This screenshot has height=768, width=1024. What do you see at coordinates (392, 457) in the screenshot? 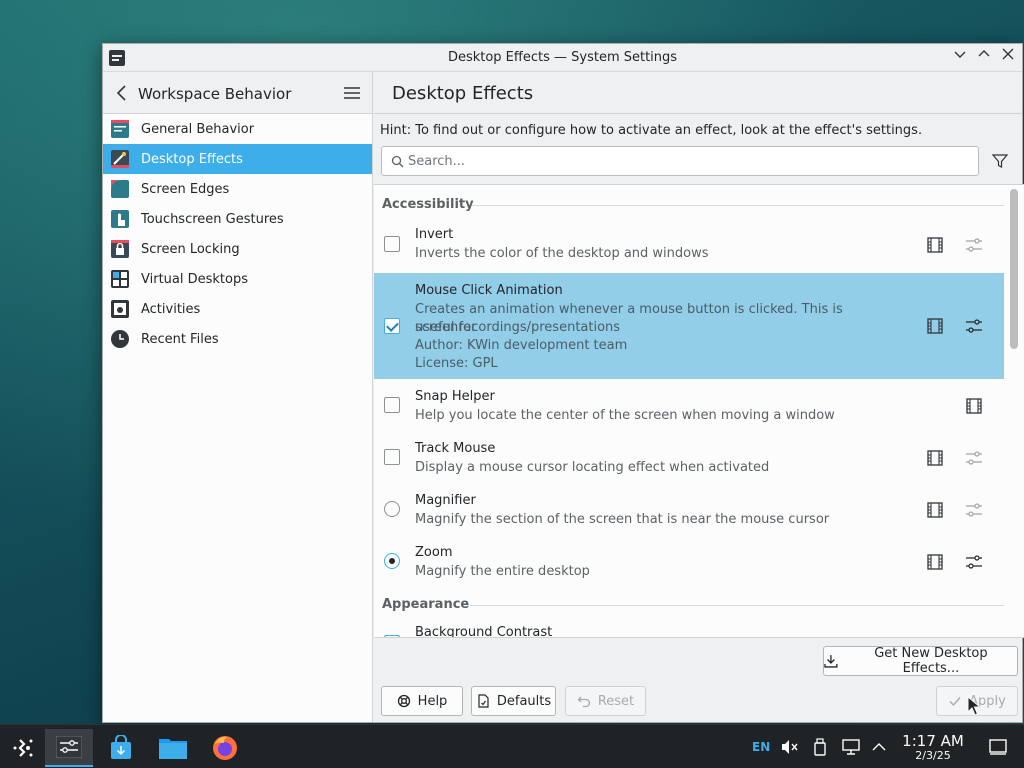
I see `track-mouse-checkbox` at bounding box center [392, 457].